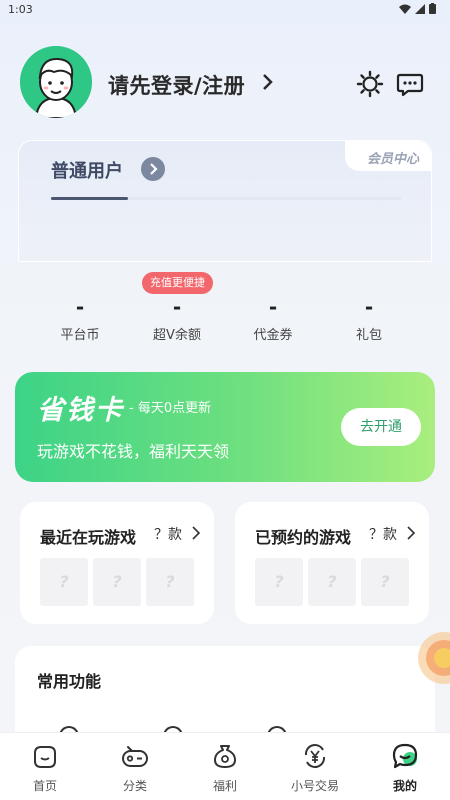 Image resolution: width=450 pixels, height=800 pixels. Describe the element at coordinates (135, 756) in the screenshot. I see `gamepad-icon` at that location.